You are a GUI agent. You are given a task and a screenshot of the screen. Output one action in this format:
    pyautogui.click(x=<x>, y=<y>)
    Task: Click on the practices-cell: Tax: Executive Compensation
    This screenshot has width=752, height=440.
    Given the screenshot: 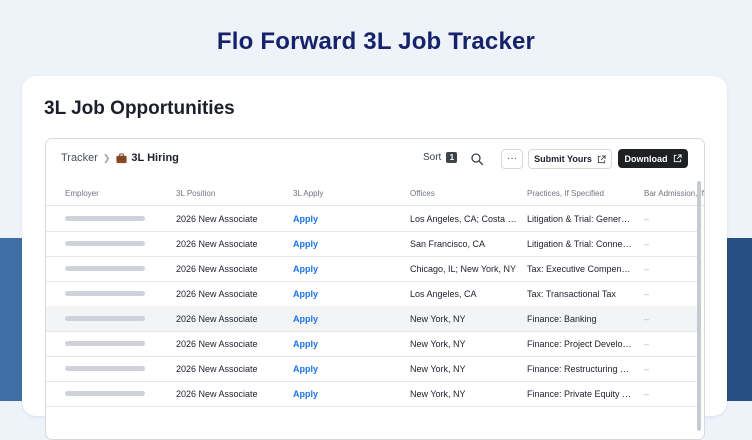 What is the action you would take?
    pyautogui.click(x=580, y=269)
    